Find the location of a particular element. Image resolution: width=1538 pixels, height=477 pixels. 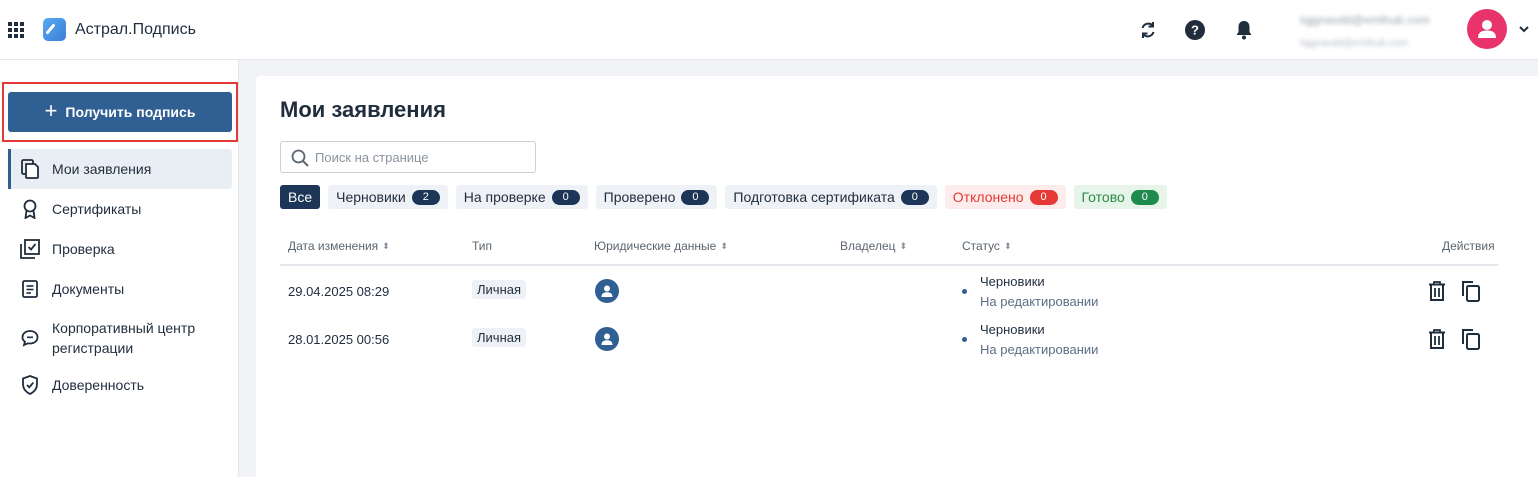

column-owner: Владелец ⬍ is located at coordinates (873, 246).